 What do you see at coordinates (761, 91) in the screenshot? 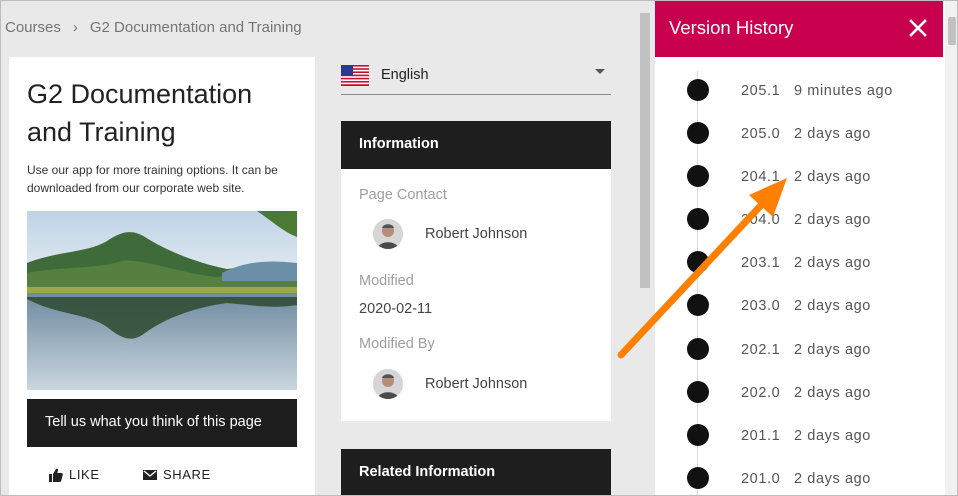
I see `version-number: 205.1` at bounding box center [761, 91].